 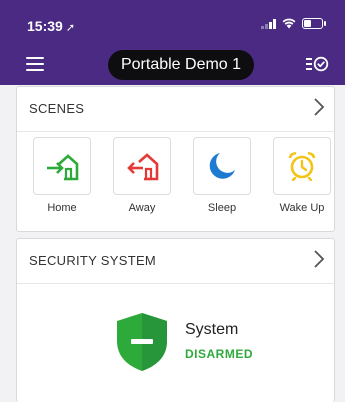 I want to click on scene-away-tile, so click(x=142, y=166).